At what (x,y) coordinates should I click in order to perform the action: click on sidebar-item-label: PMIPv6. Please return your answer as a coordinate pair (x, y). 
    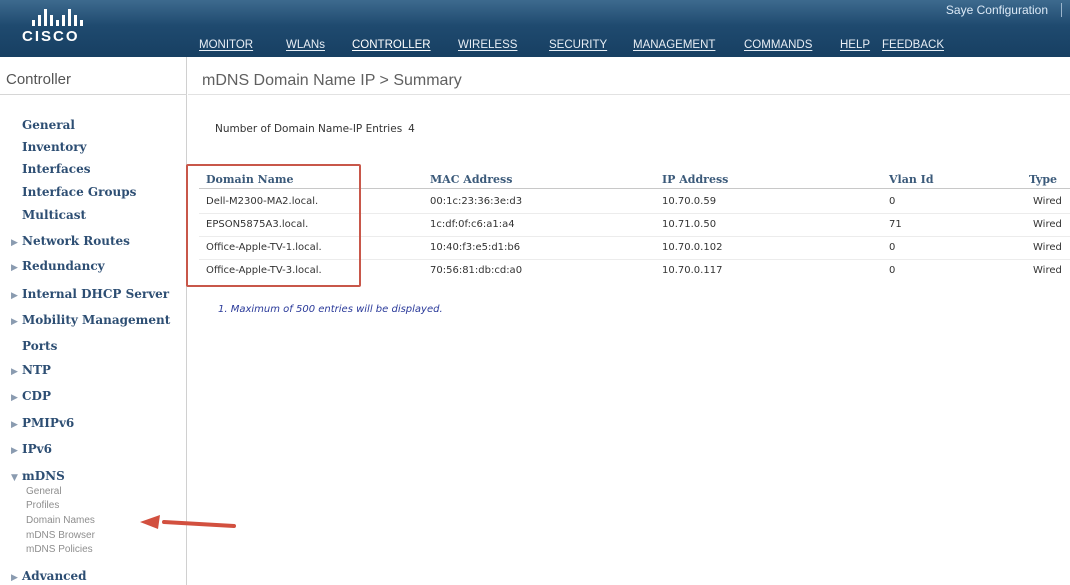
    Looking at the image, I should click on (48, 423).